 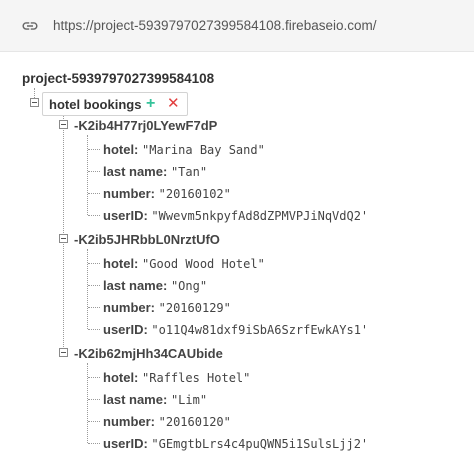 I want to click on root-node-label: project-5939797027399584108, so click(x=118, y=78).